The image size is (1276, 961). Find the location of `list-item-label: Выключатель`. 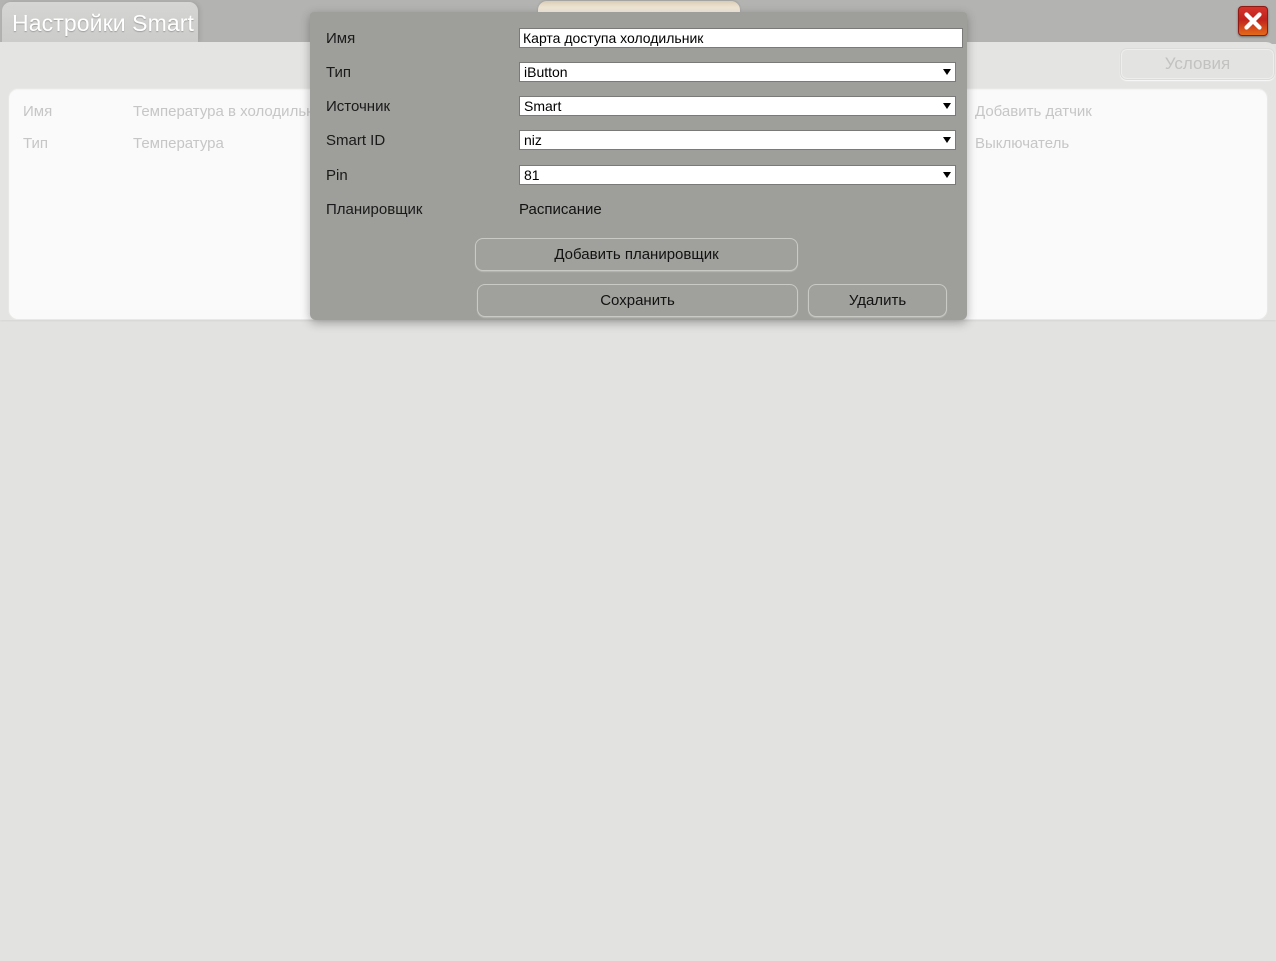

list-item-label: Выключатель is located at coordinates (1022, 143).